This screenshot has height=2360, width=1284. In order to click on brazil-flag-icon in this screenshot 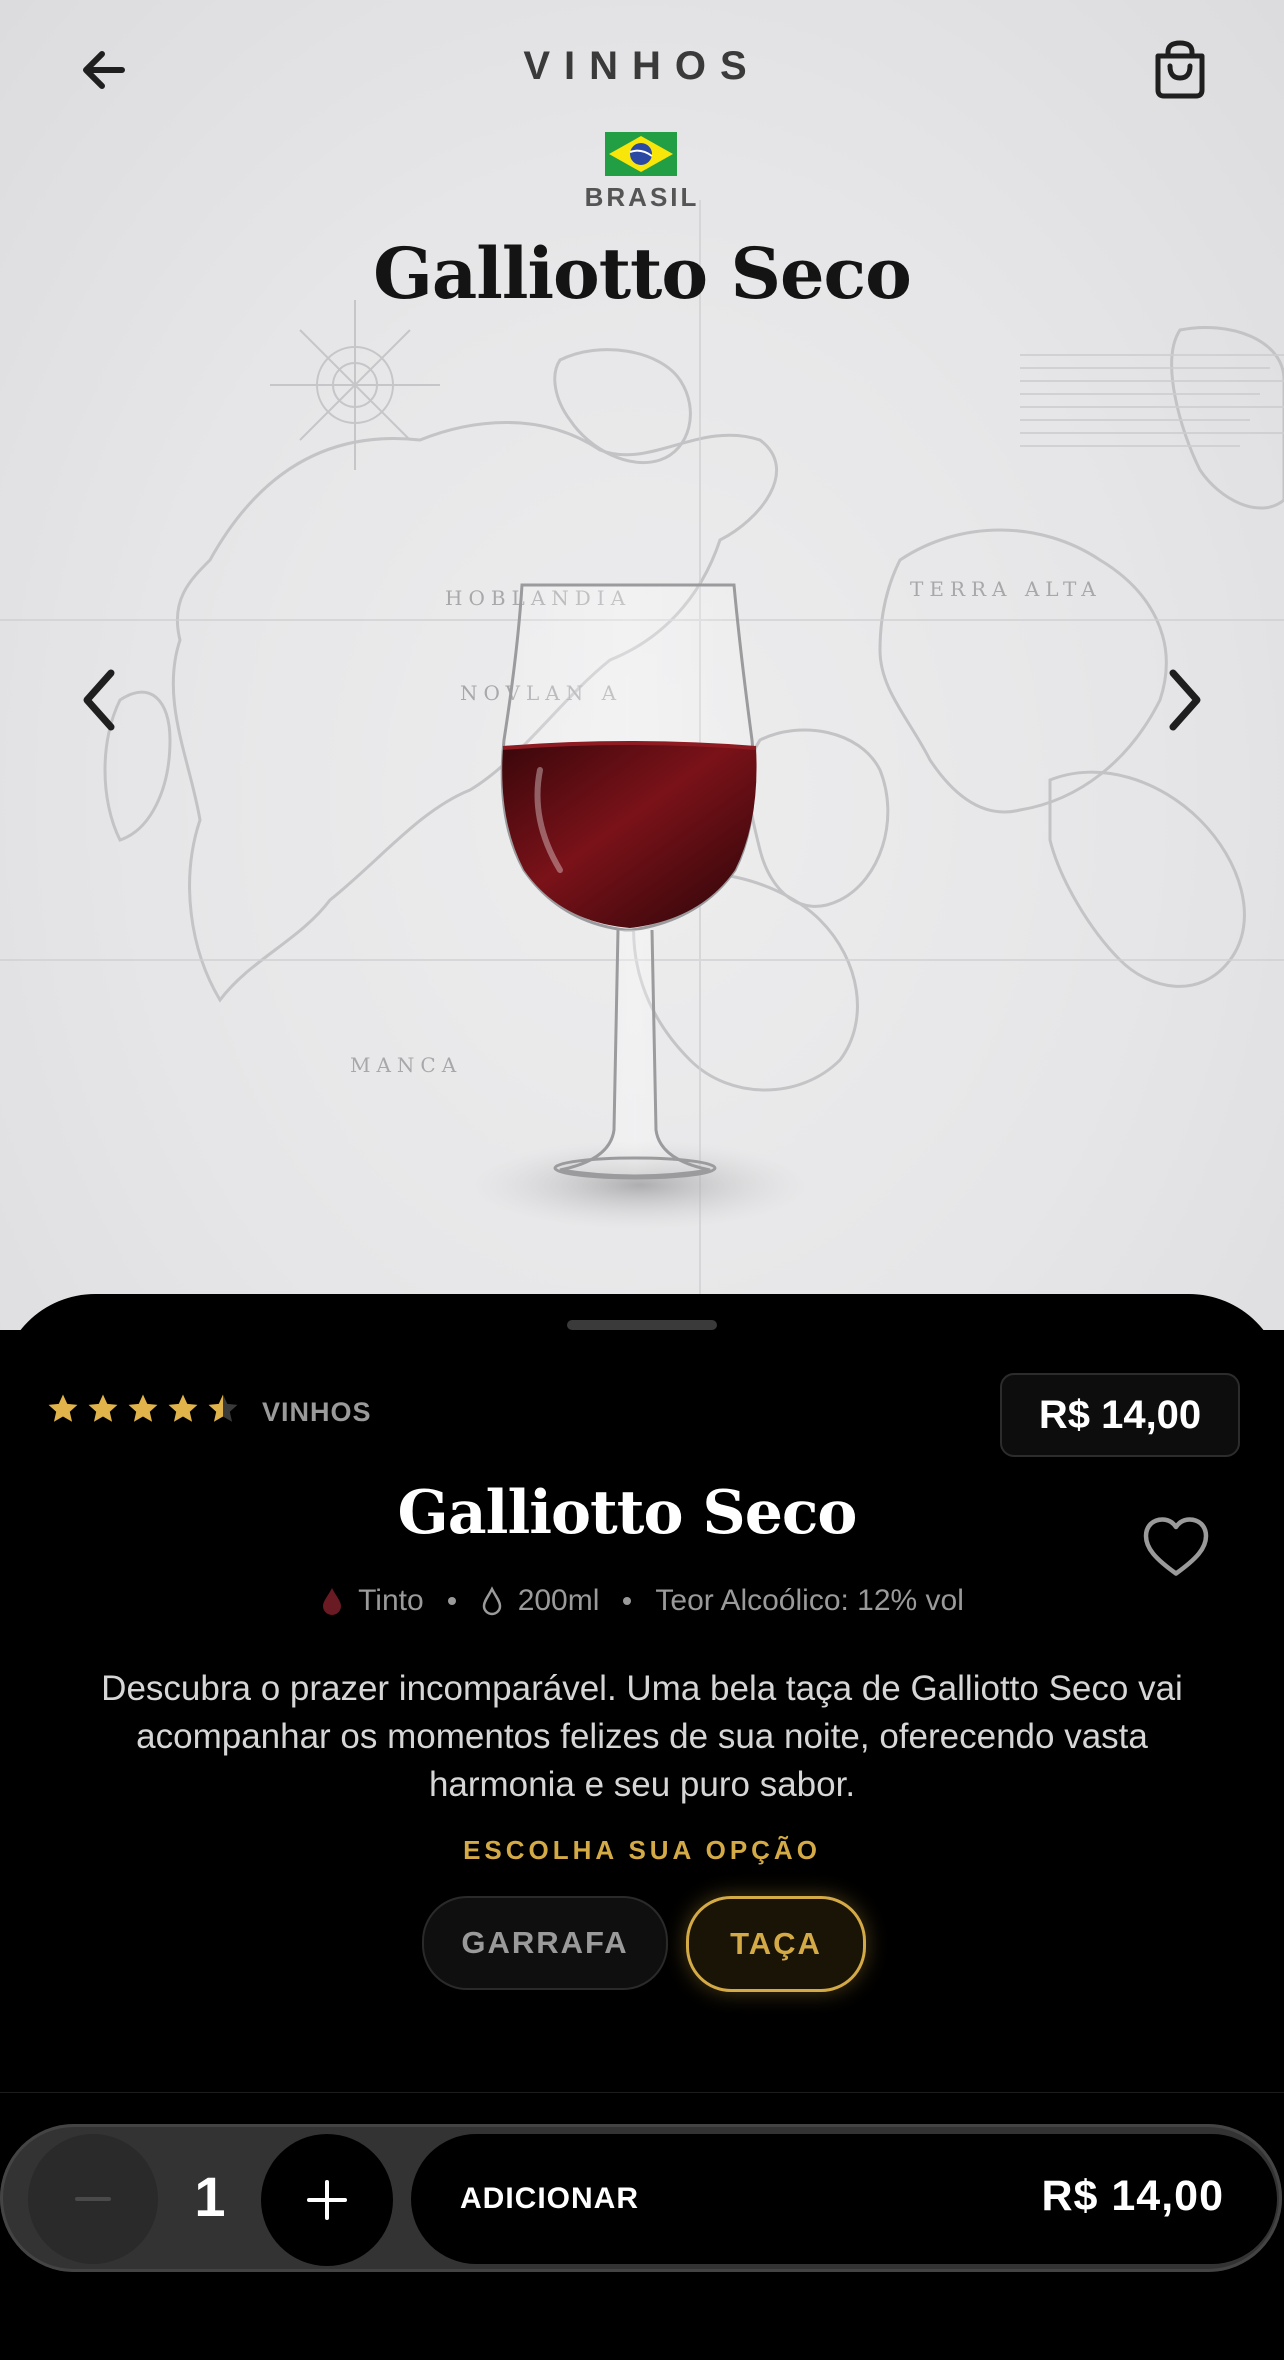, I will do `click(641, 154)`.